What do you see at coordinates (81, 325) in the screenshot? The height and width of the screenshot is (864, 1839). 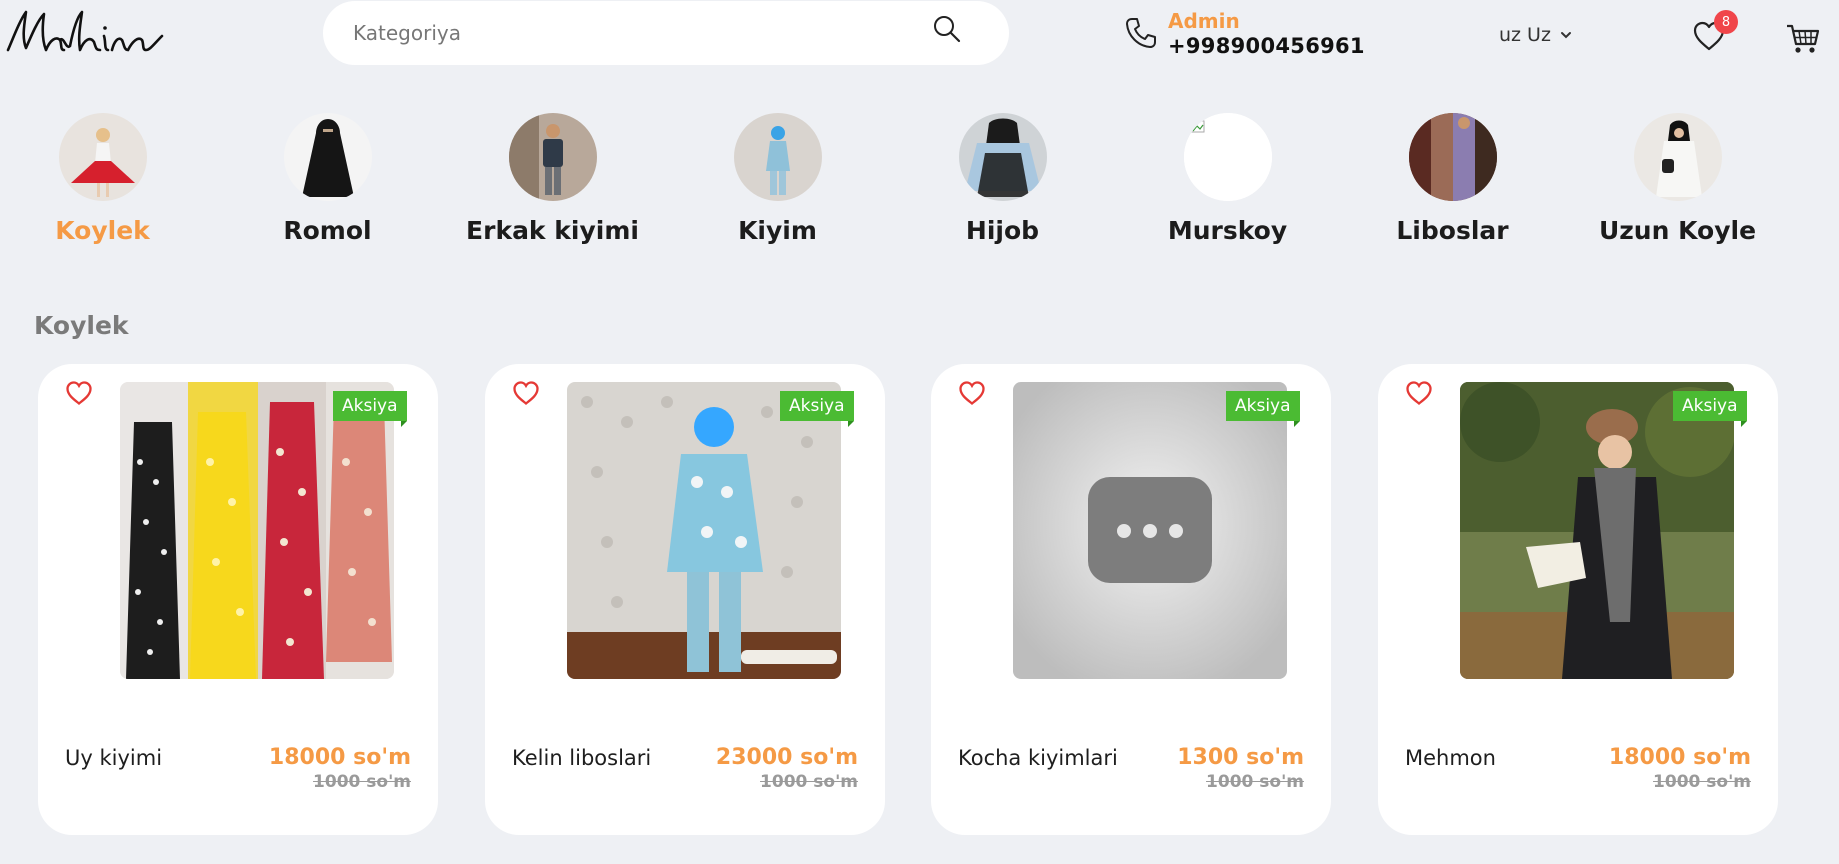 I see `section-title: Koylek` at bounding box center [81, 325].